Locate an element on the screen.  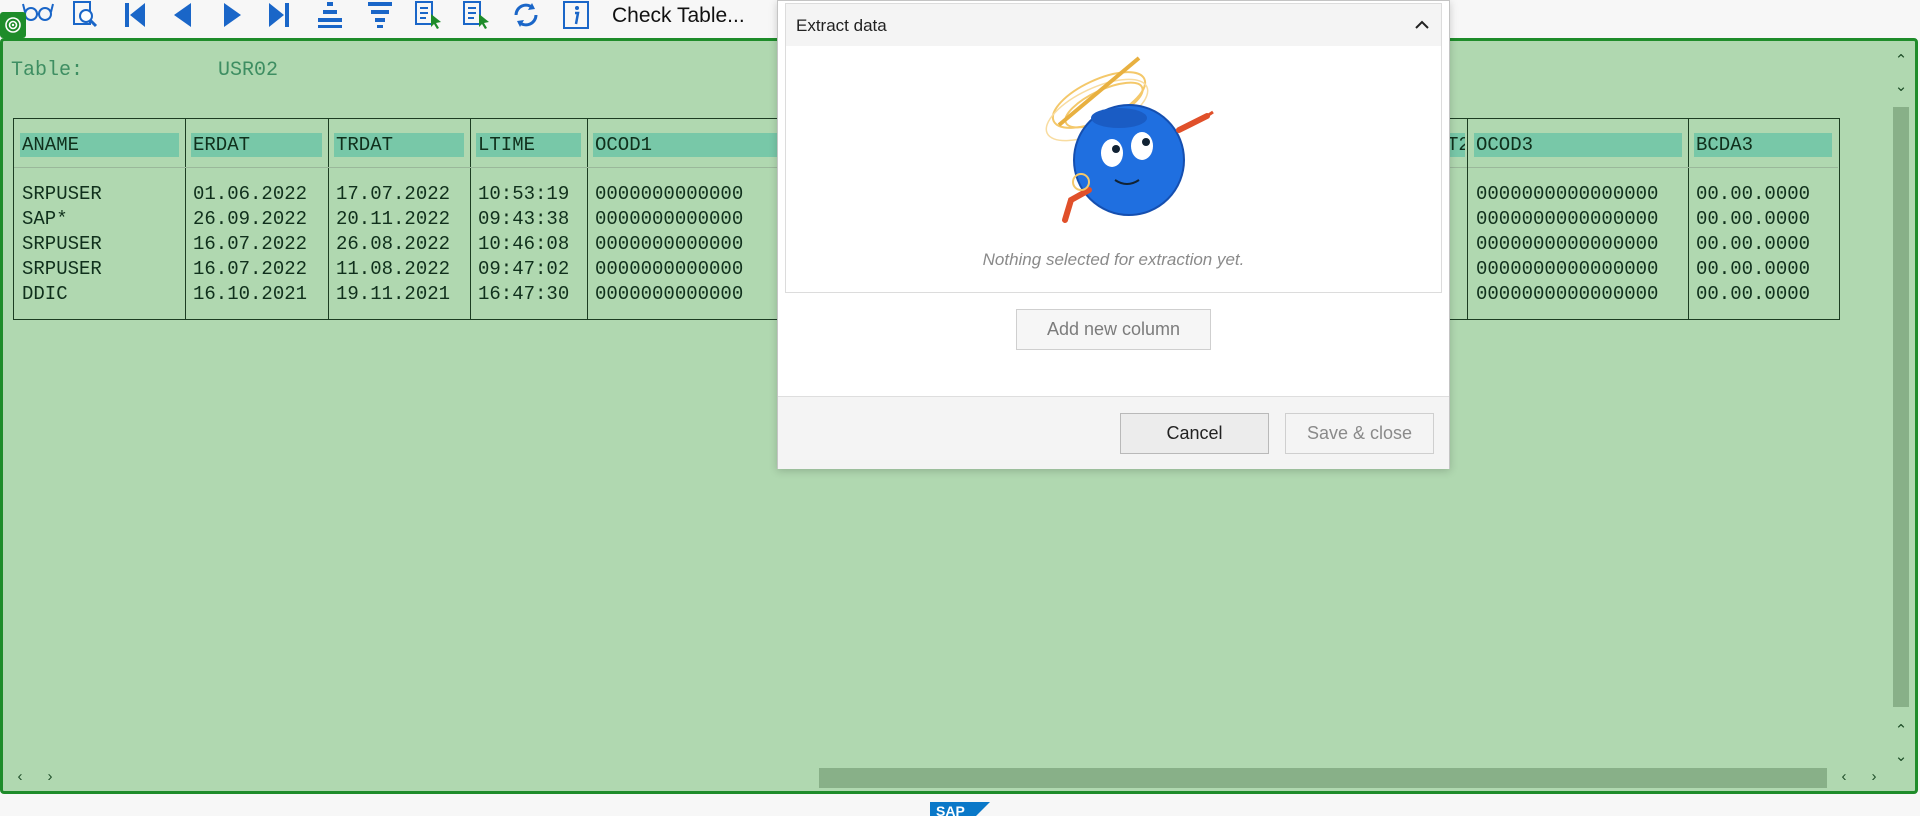
chevron-up-icon is located at coordinates (1422, 25).